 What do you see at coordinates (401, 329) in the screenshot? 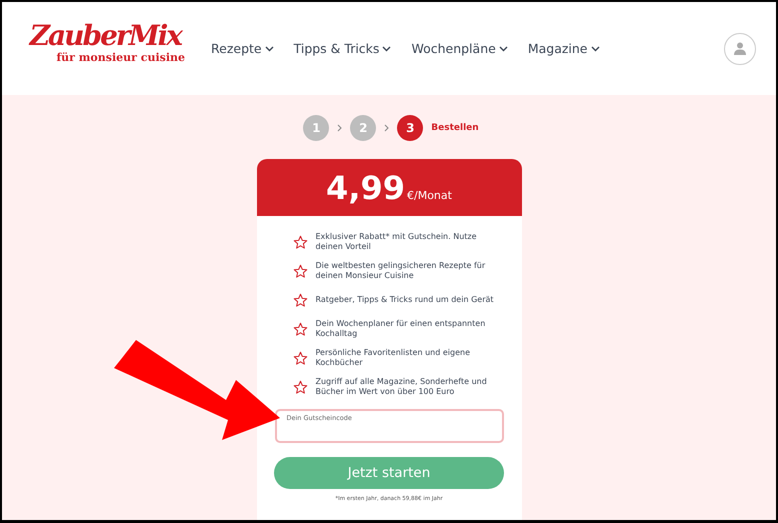
I see `feature-text: Dein Wochenplaner für einen entspannten Kochalltag` at bounding box center [401, 329].